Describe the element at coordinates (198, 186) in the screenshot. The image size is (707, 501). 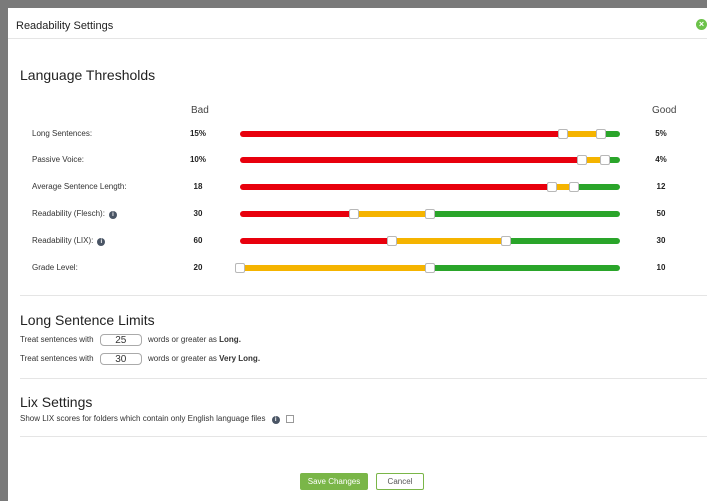
I see `bad-value: 18` at that location.